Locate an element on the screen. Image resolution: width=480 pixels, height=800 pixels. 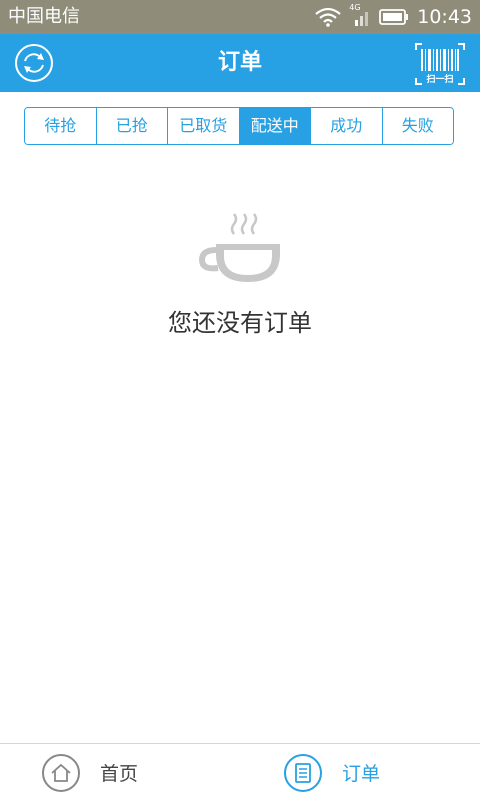
status-icons: 4G 10:43 is located at coordinates (393, 16).